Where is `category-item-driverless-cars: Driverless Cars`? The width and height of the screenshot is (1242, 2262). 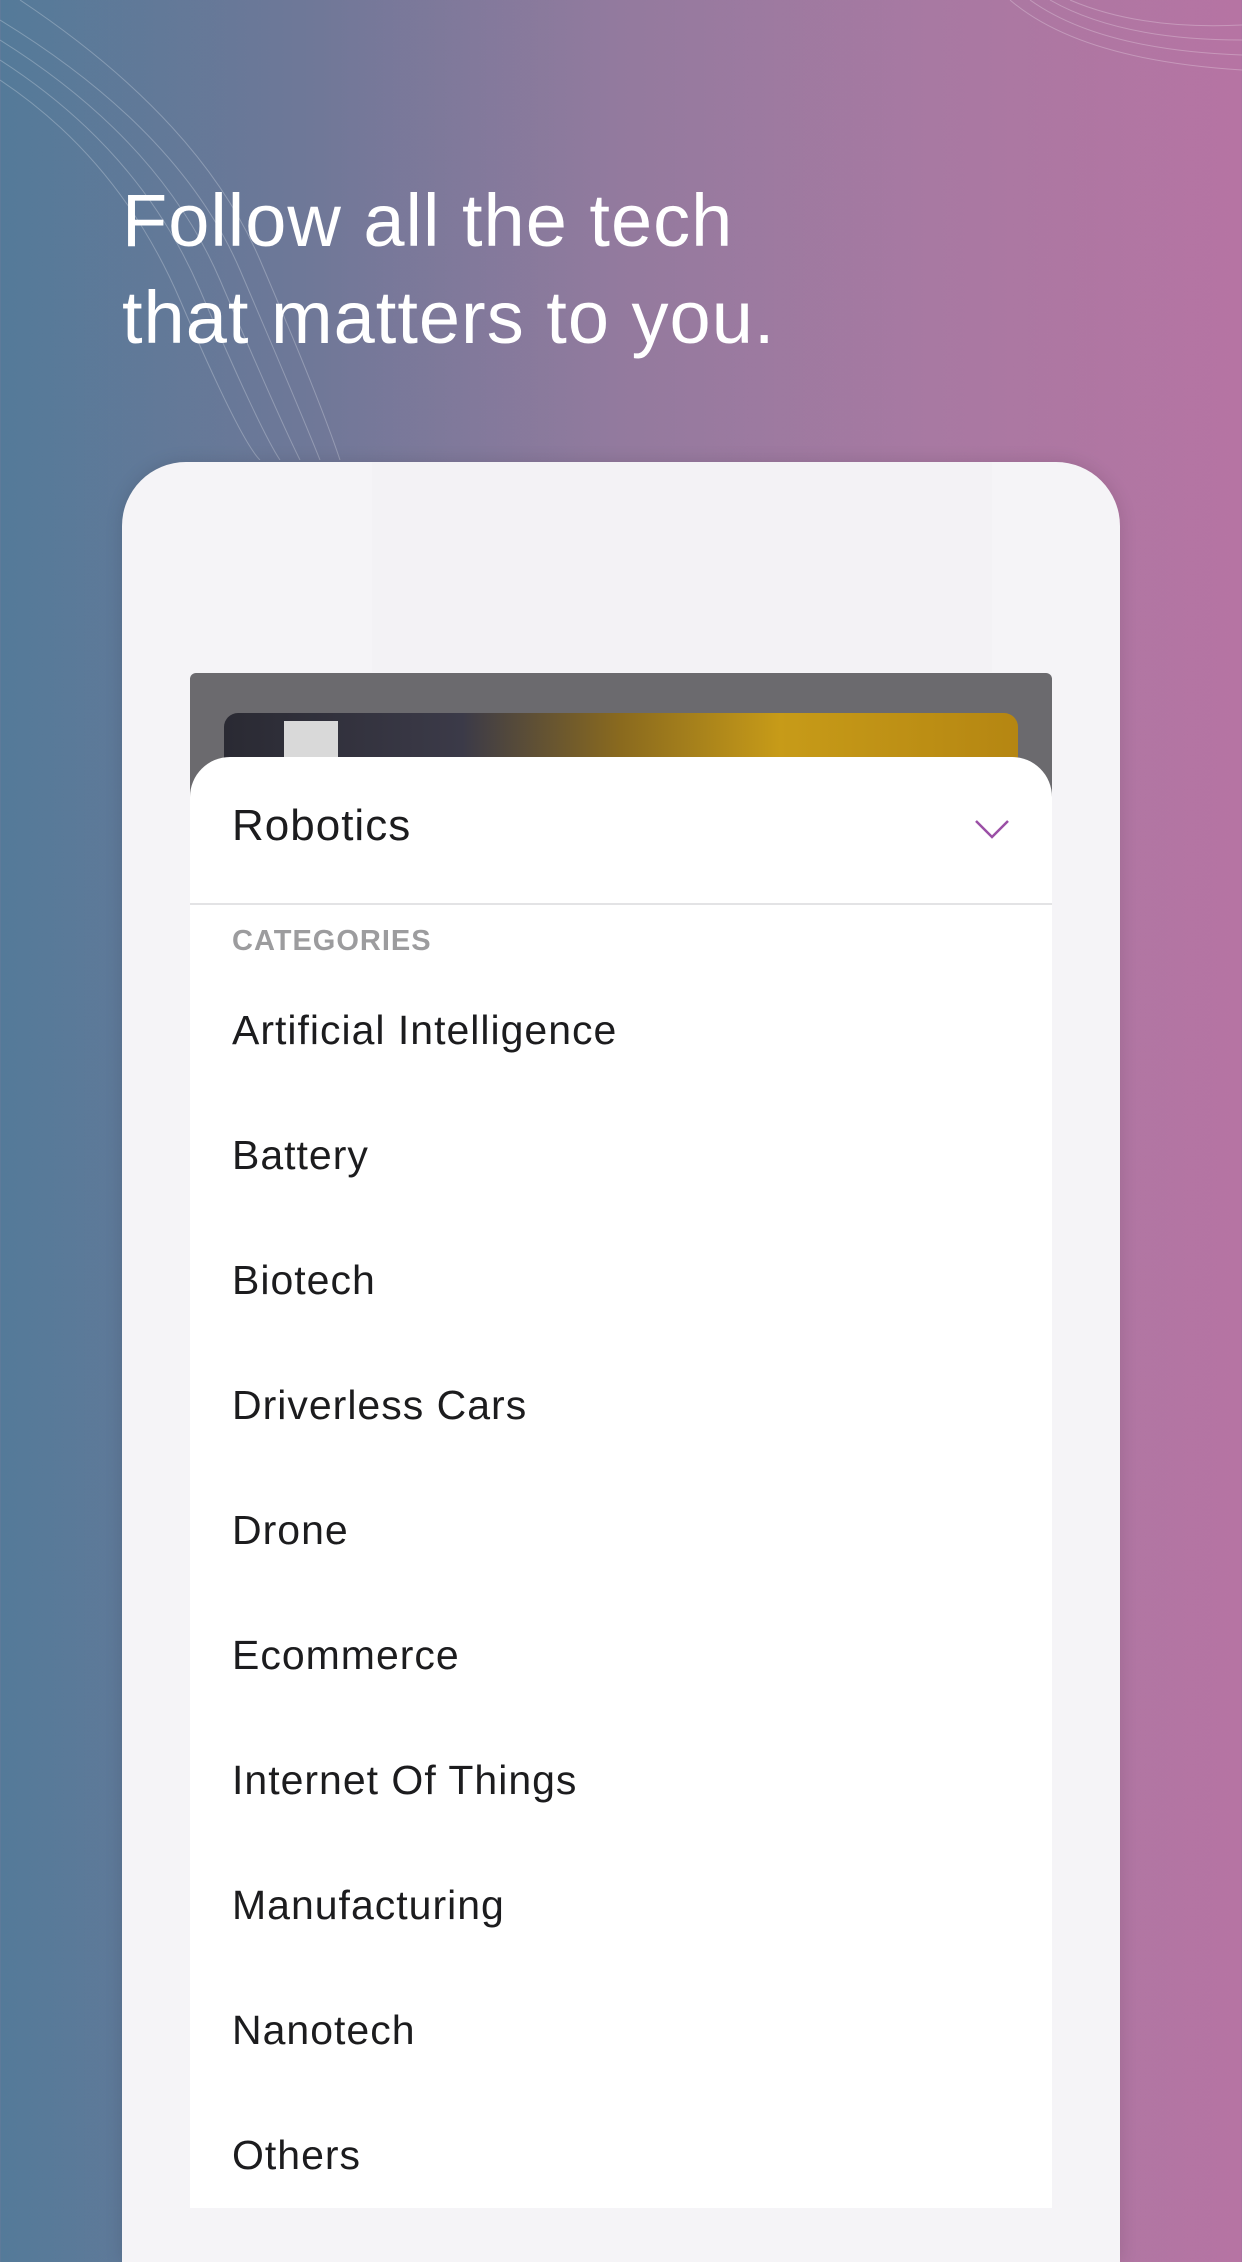
category-item-driverless-cars: Driverless Cars is located at coordinates (621, 1405).